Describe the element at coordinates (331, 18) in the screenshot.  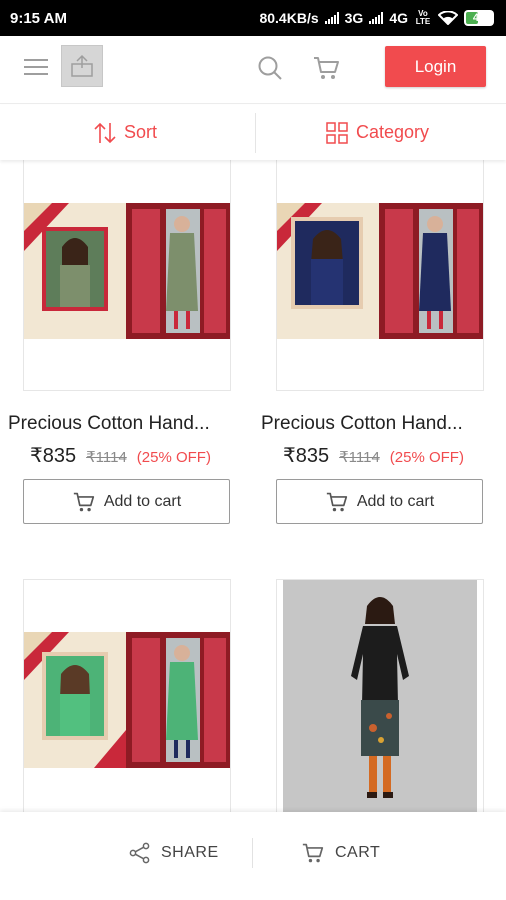
I see `signal-icon` at that location.